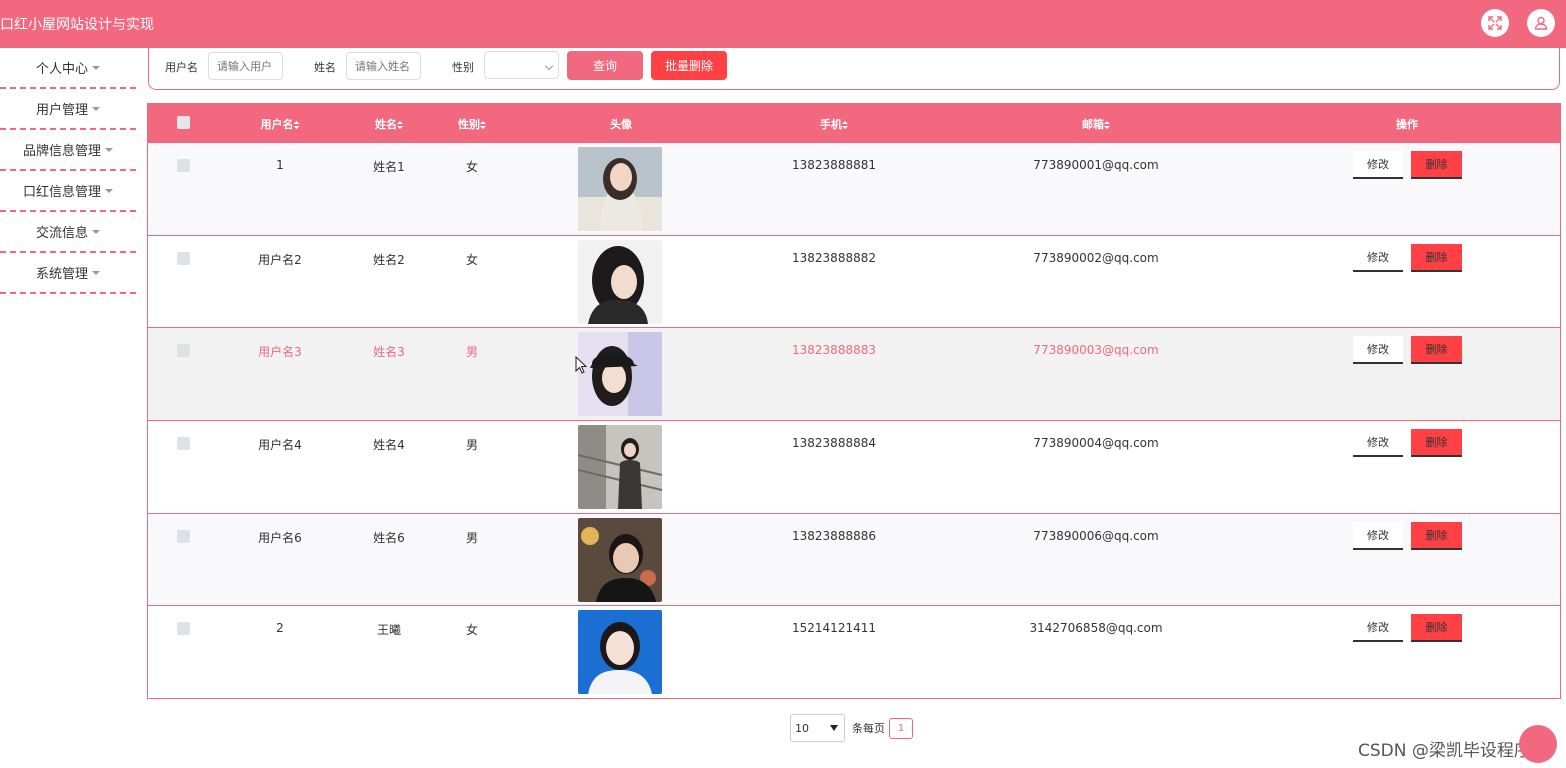 The width and height of the screenshot is (1566, 768). Describe the element at coordinates (280, 537) in the screenshot. I see `cell-username: 用户名6` at that location.